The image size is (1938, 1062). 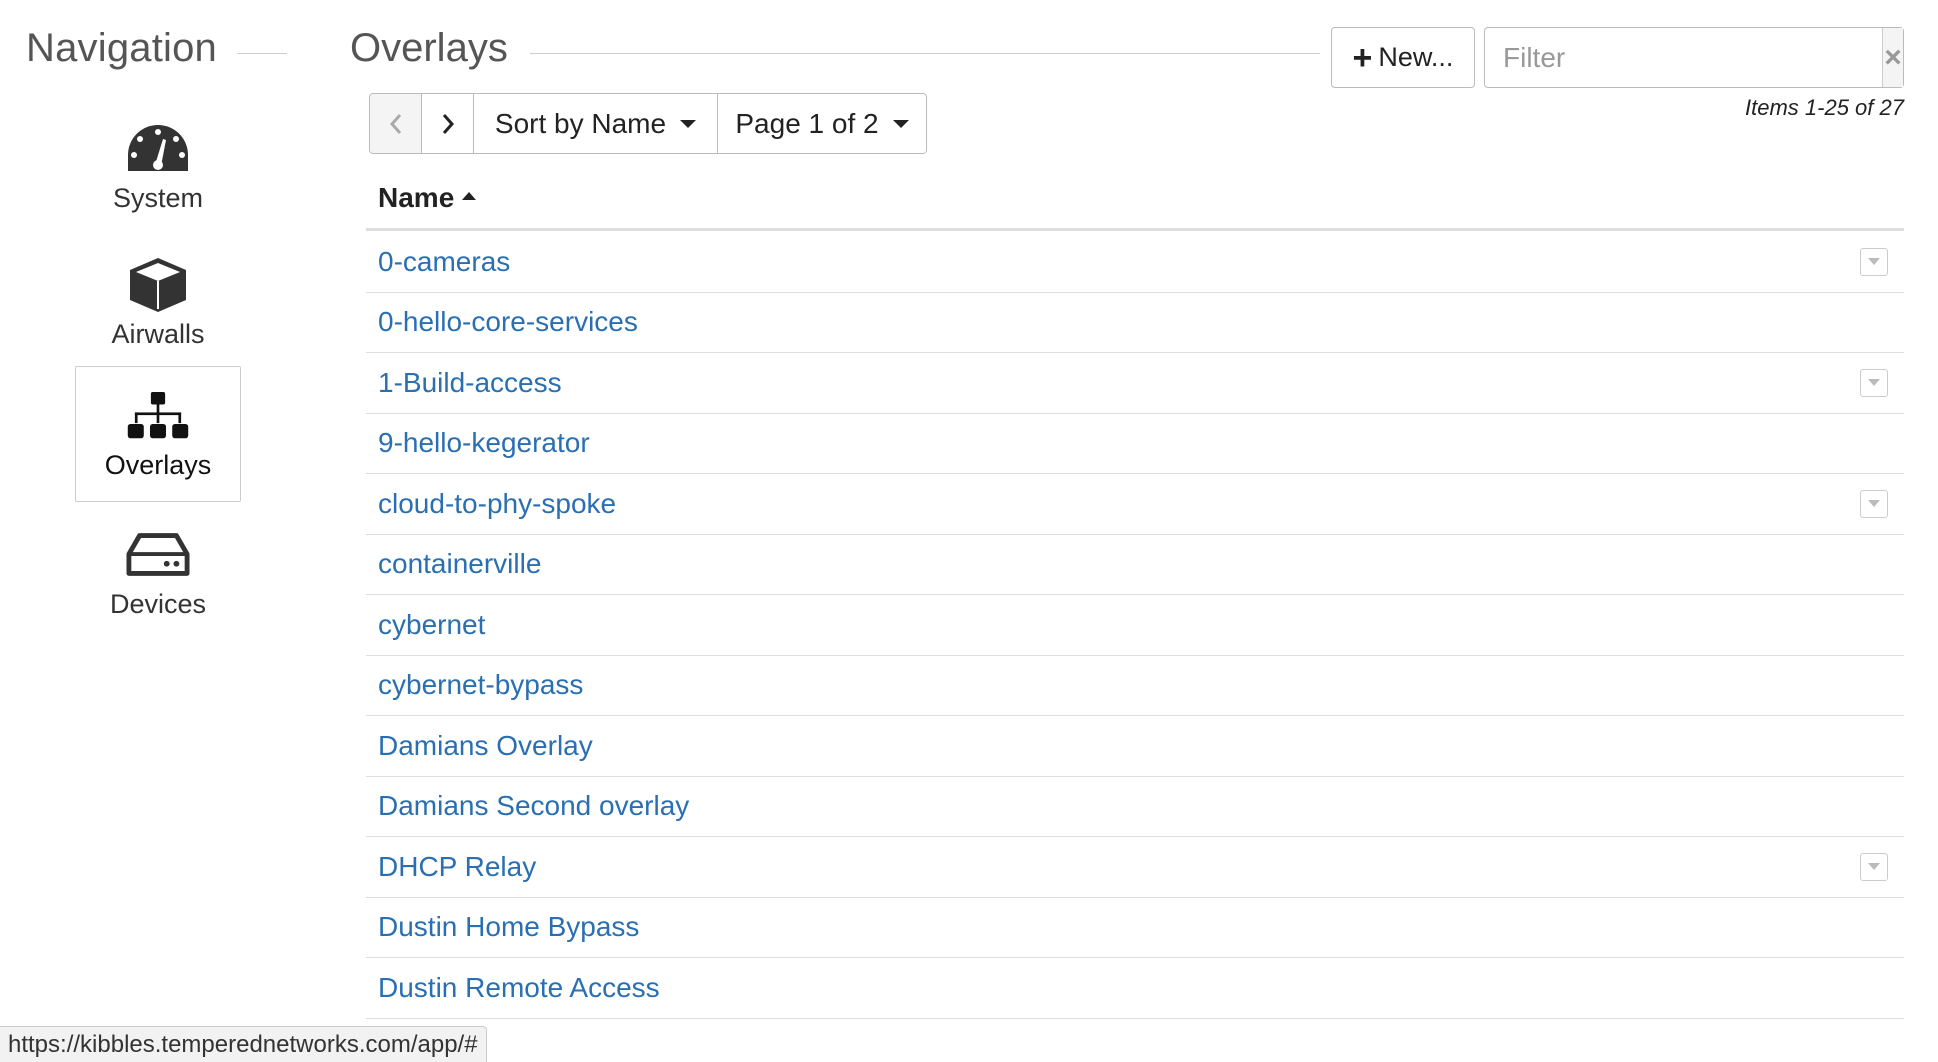 I want to click on sidebar-item-airwalls: Airwalls, so click(x=158, y=303).